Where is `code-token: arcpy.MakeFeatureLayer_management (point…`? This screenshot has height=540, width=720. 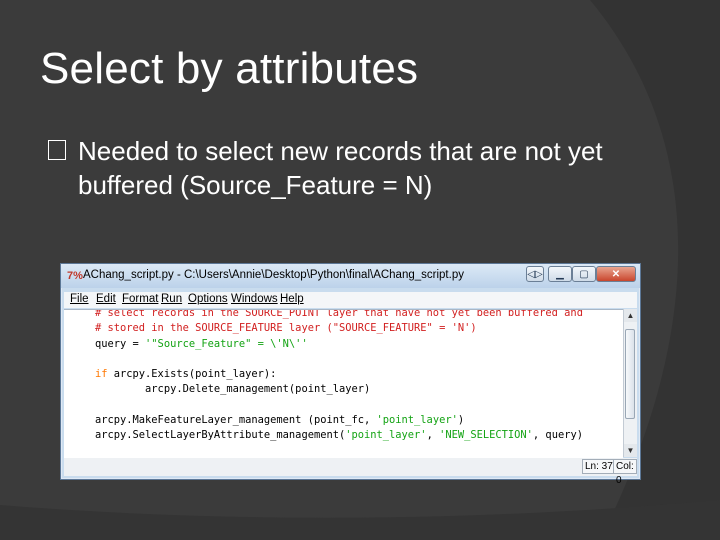
code-token: arcpy.MakeFeatureLayer_management (point… is located at coordinates (236, 420).